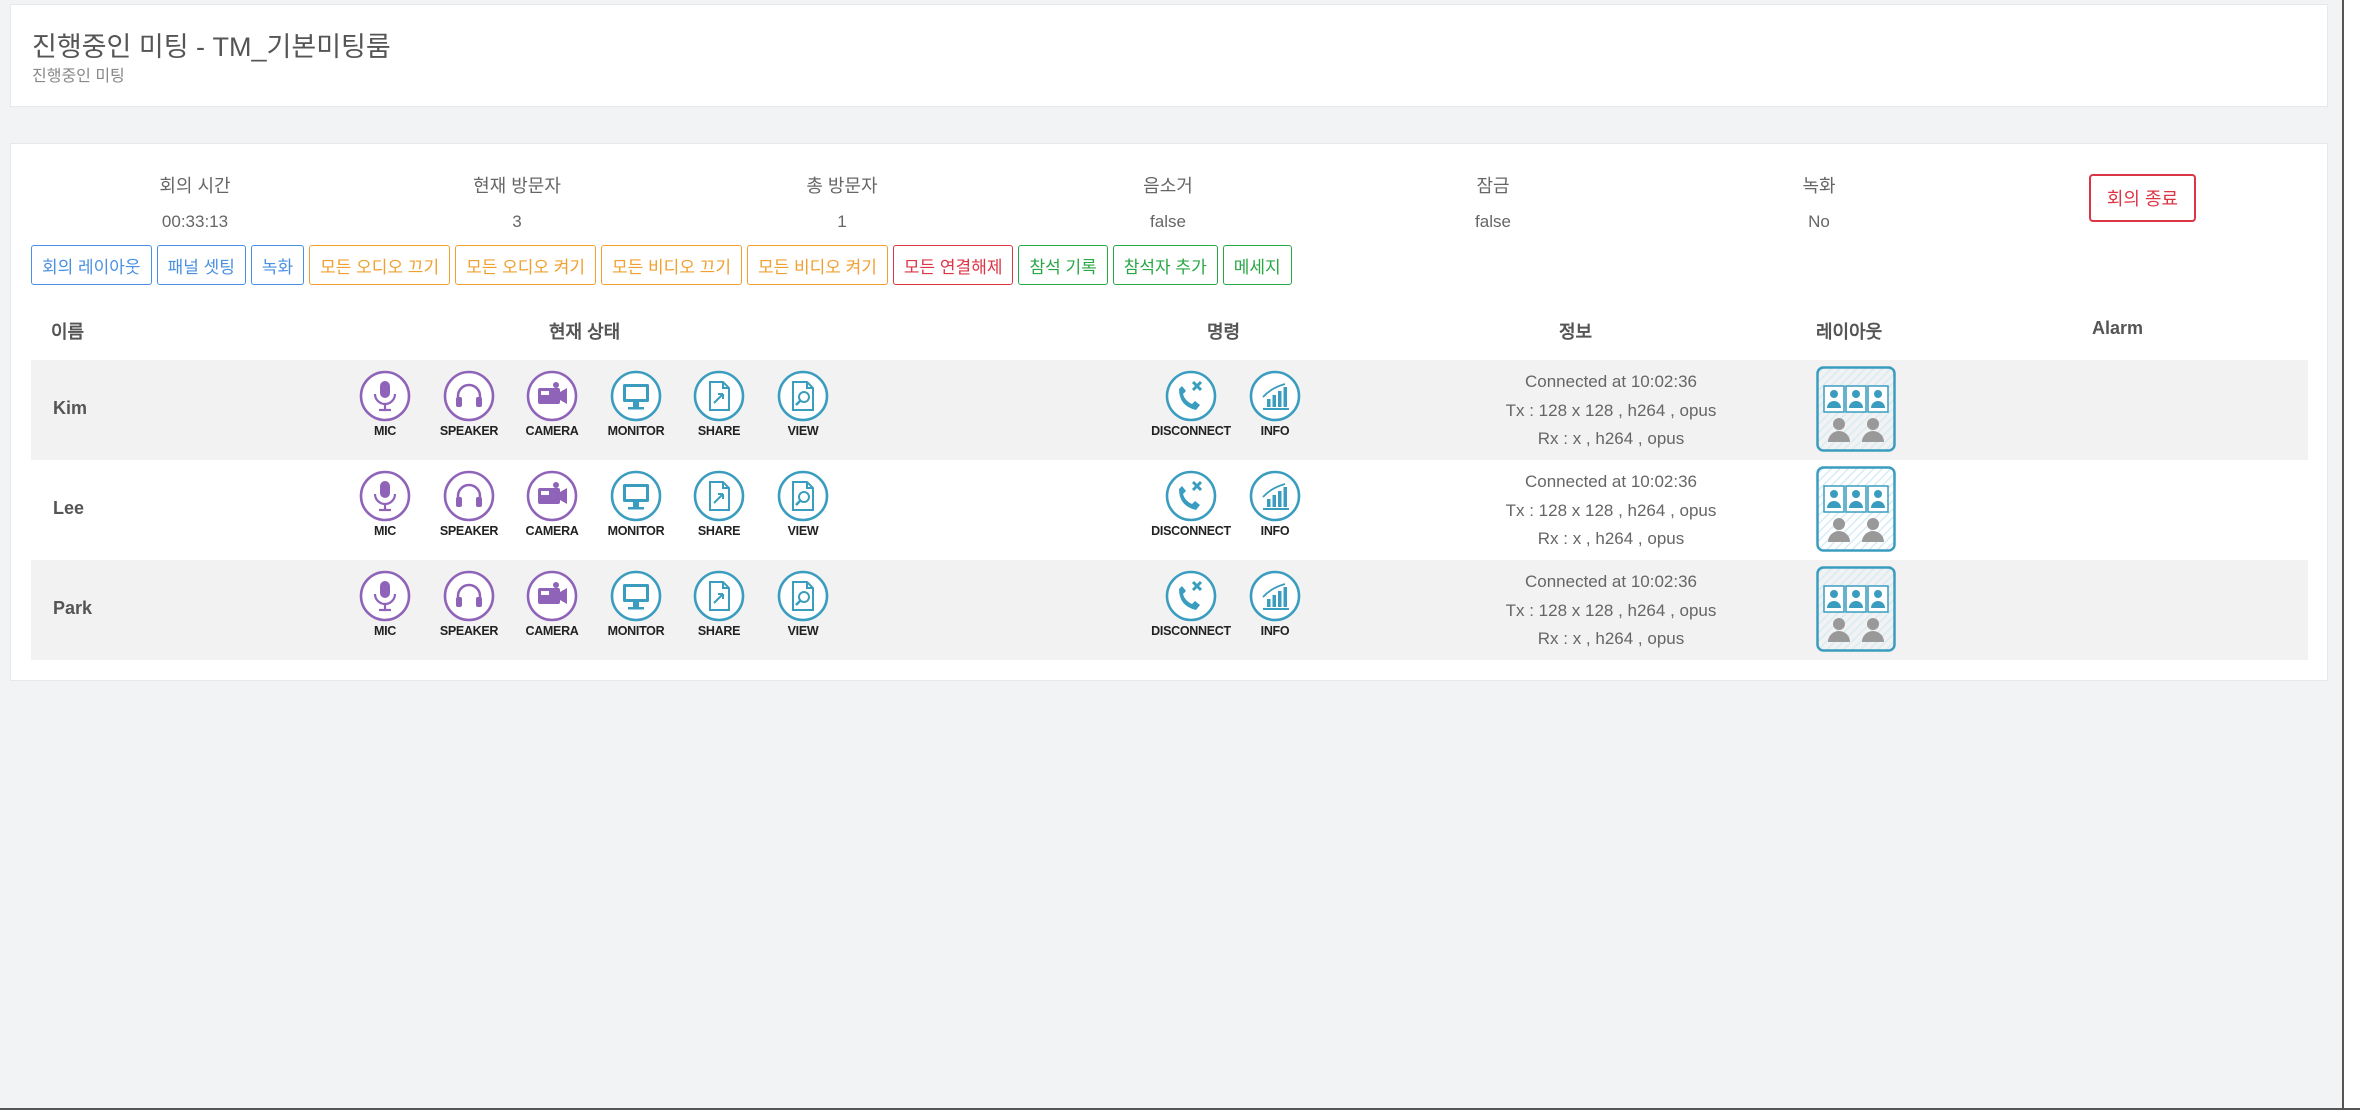  I want to click on all-video-off-button: 모든 비디오 끄기, so click(671, 265).